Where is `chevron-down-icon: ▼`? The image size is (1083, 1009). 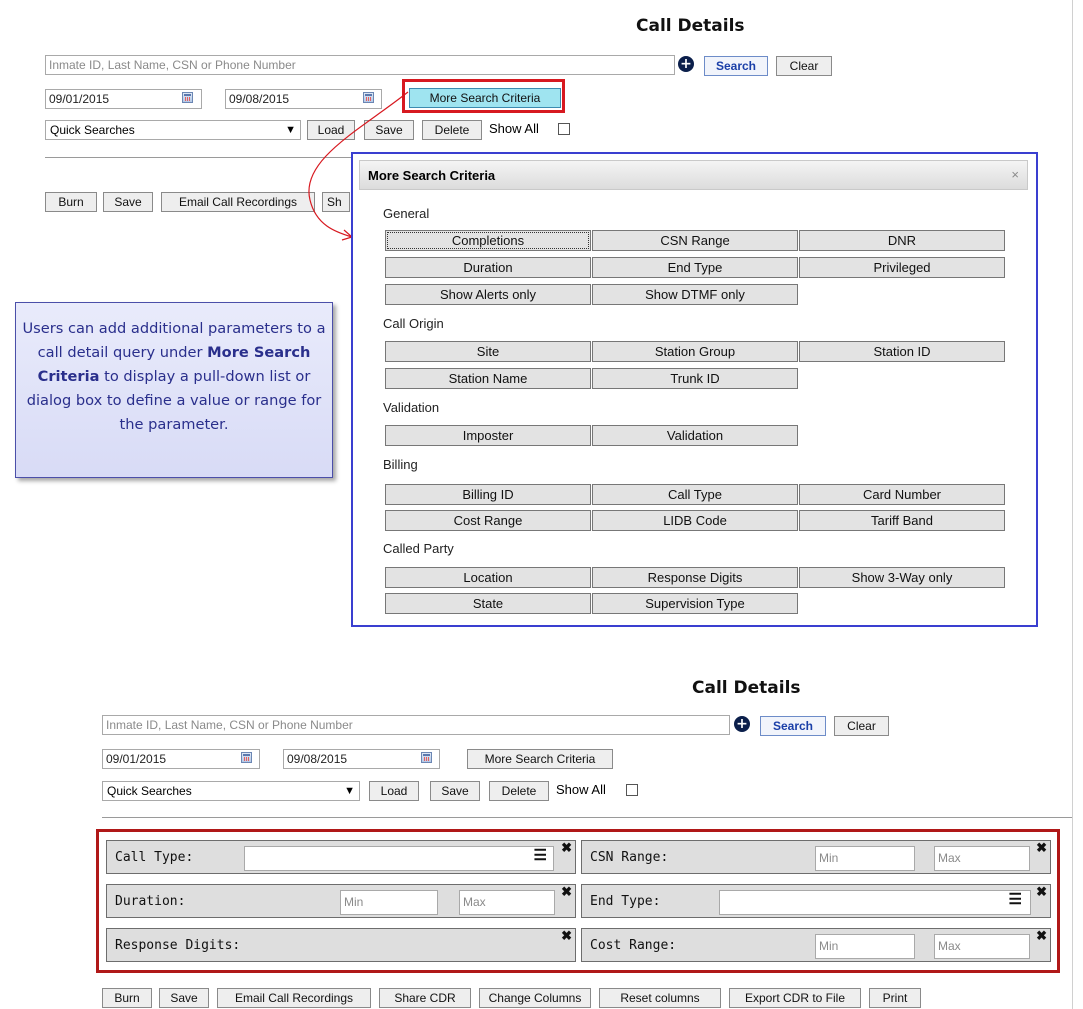 chevron-down-icon: ▼ is located at coordinates (349, 791).